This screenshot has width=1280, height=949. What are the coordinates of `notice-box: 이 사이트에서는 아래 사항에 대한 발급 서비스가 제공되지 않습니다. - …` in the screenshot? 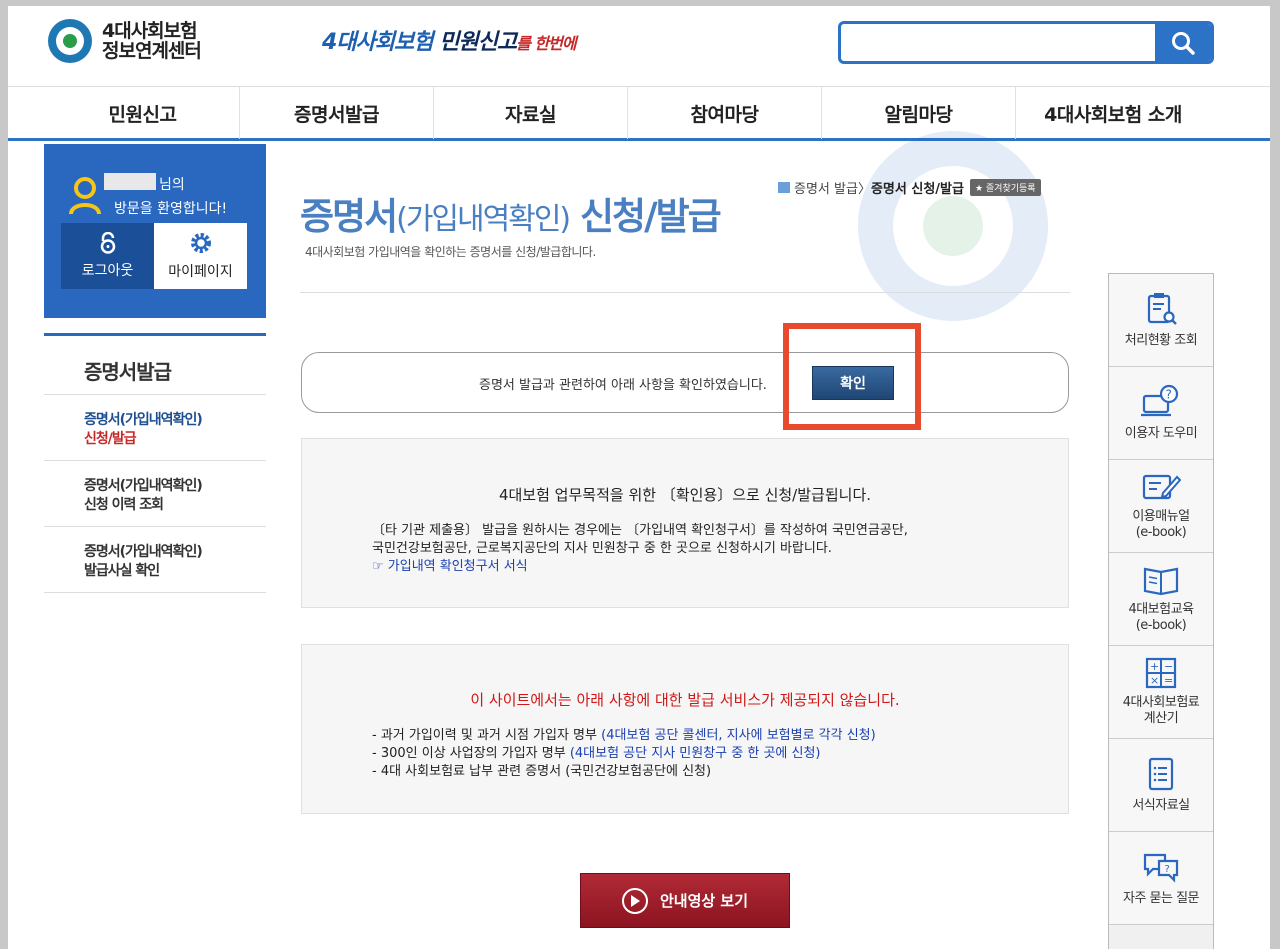 It's located at (685, 729).